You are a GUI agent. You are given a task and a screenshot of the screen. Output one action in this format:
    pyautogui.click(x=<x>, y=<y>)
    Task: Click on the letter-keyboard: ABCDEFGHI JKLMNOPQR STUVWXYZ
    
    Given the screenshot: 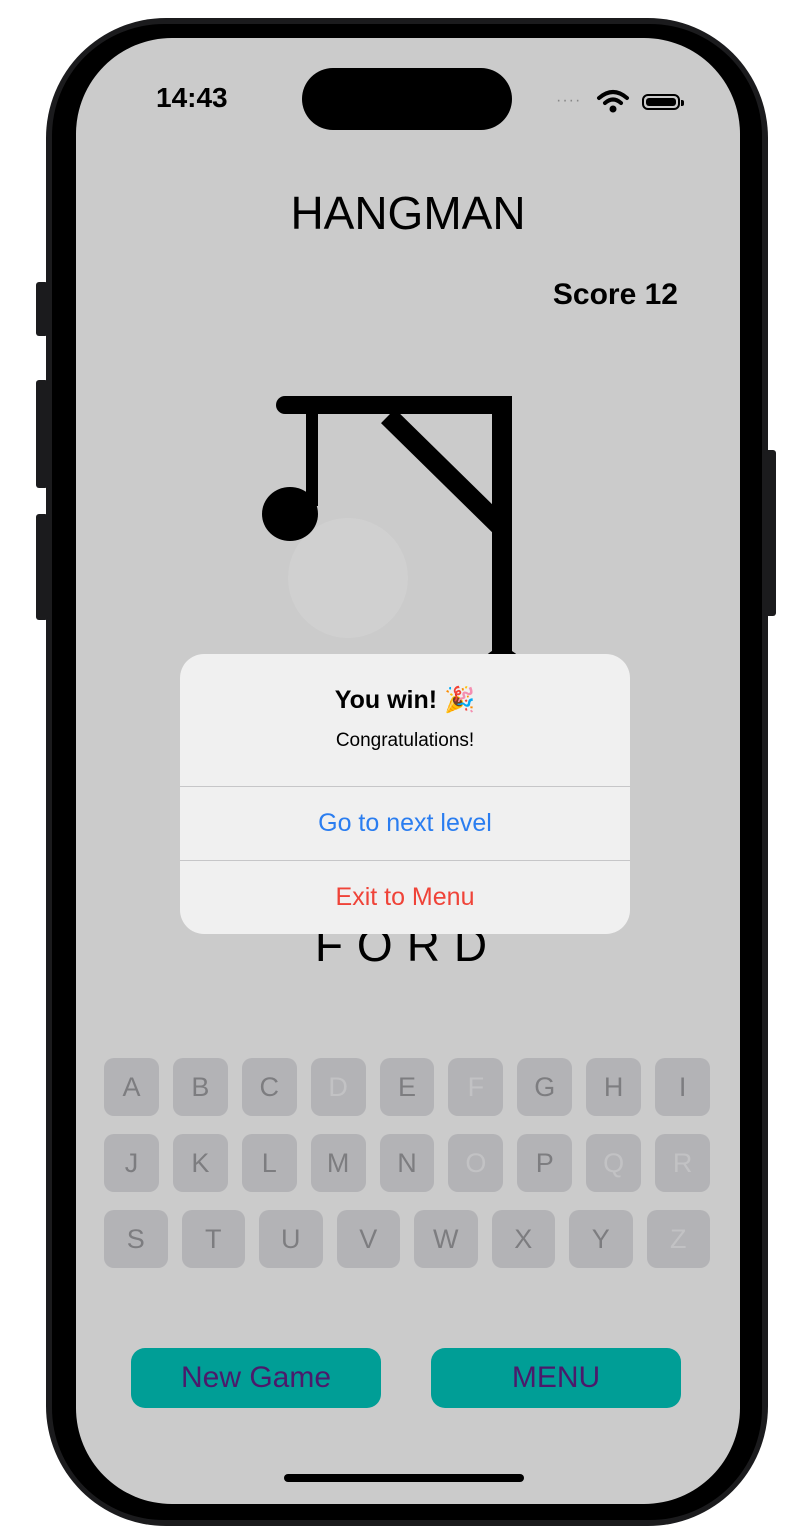 What is the action you would take?
    pyautogui.click(x=407, y=1172)
    